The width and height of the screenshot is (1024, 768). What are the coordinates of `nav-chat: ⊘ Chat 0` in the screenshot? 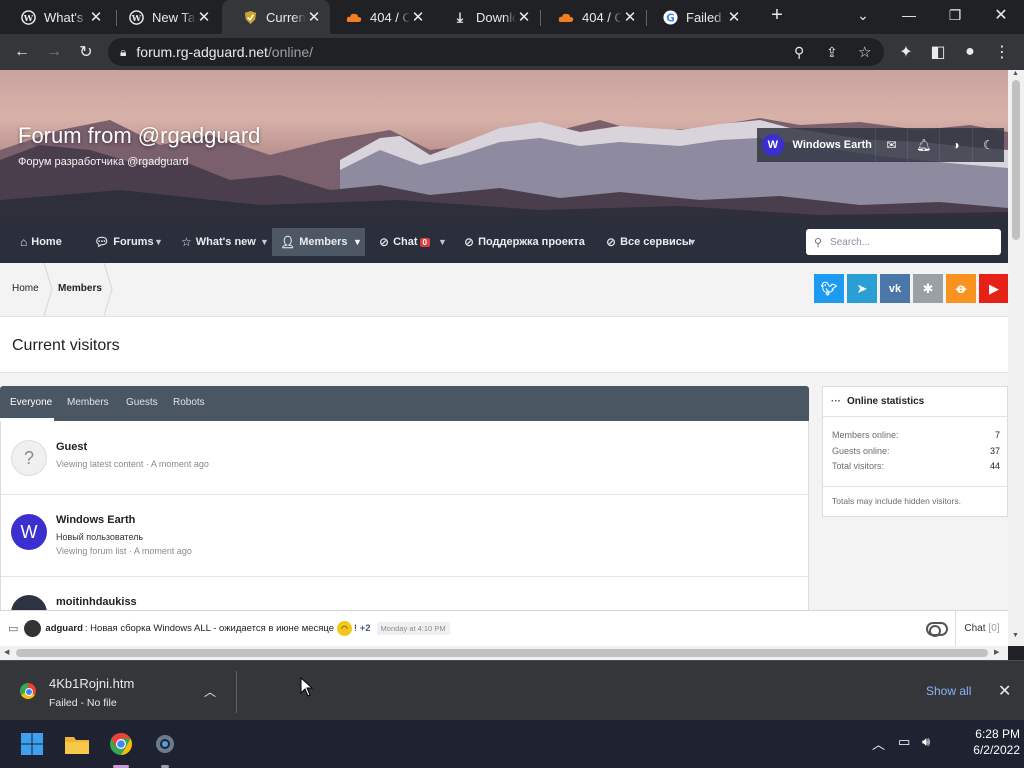 It's located at (404, 242).